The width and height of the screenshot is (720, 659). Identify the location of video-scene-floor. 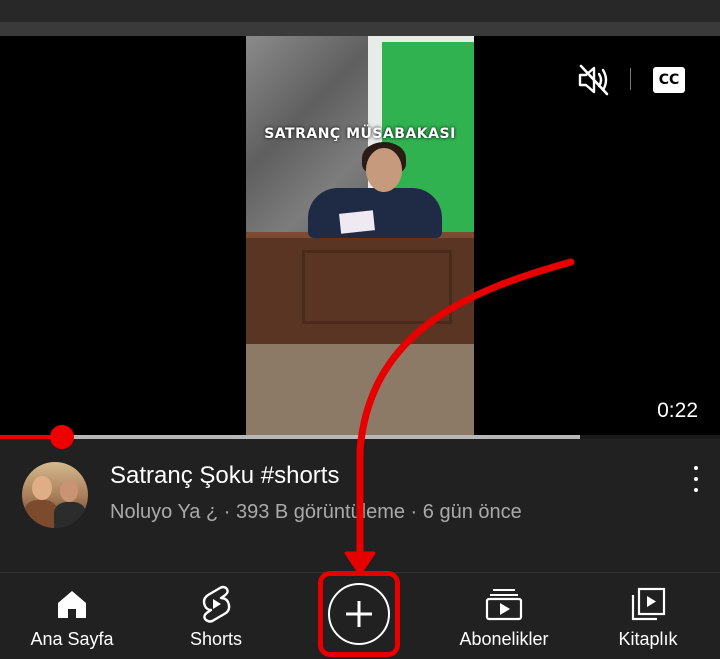
(360, 386).